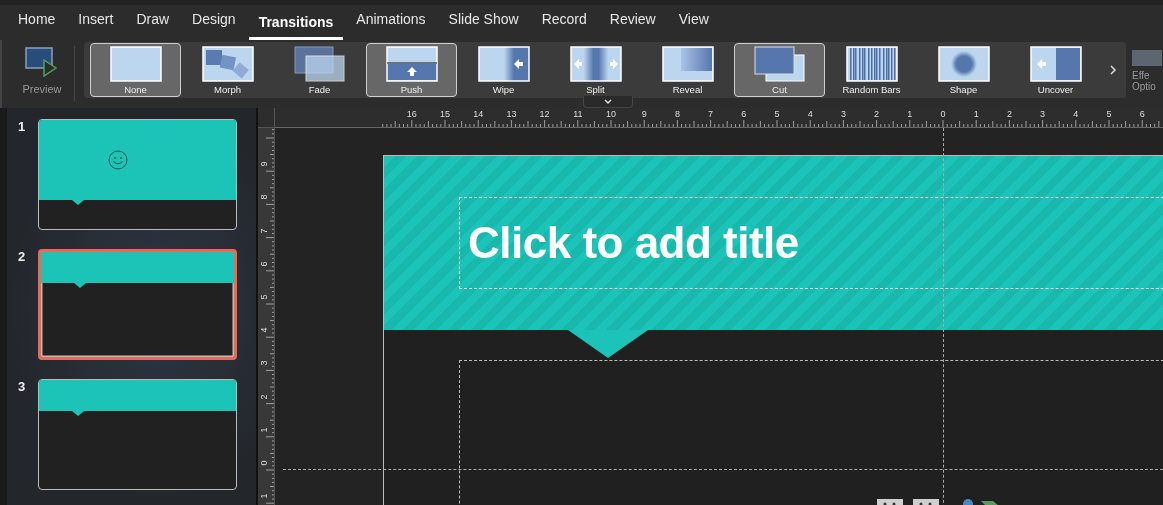 The width and height of the screenshot is (1163, 505). I want to click on ribbon-tab: Draw, so click(153, 25).